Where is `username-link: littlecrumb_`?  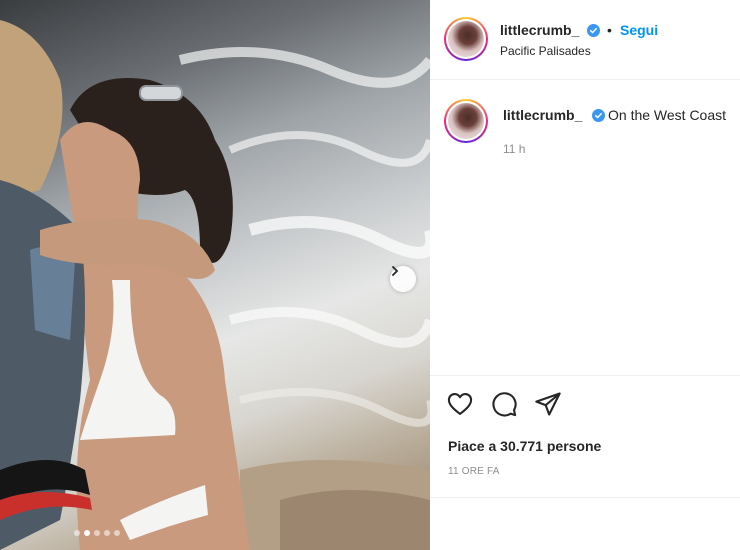
username-link: littlecrumb_ is located at coordinates (539, 30).